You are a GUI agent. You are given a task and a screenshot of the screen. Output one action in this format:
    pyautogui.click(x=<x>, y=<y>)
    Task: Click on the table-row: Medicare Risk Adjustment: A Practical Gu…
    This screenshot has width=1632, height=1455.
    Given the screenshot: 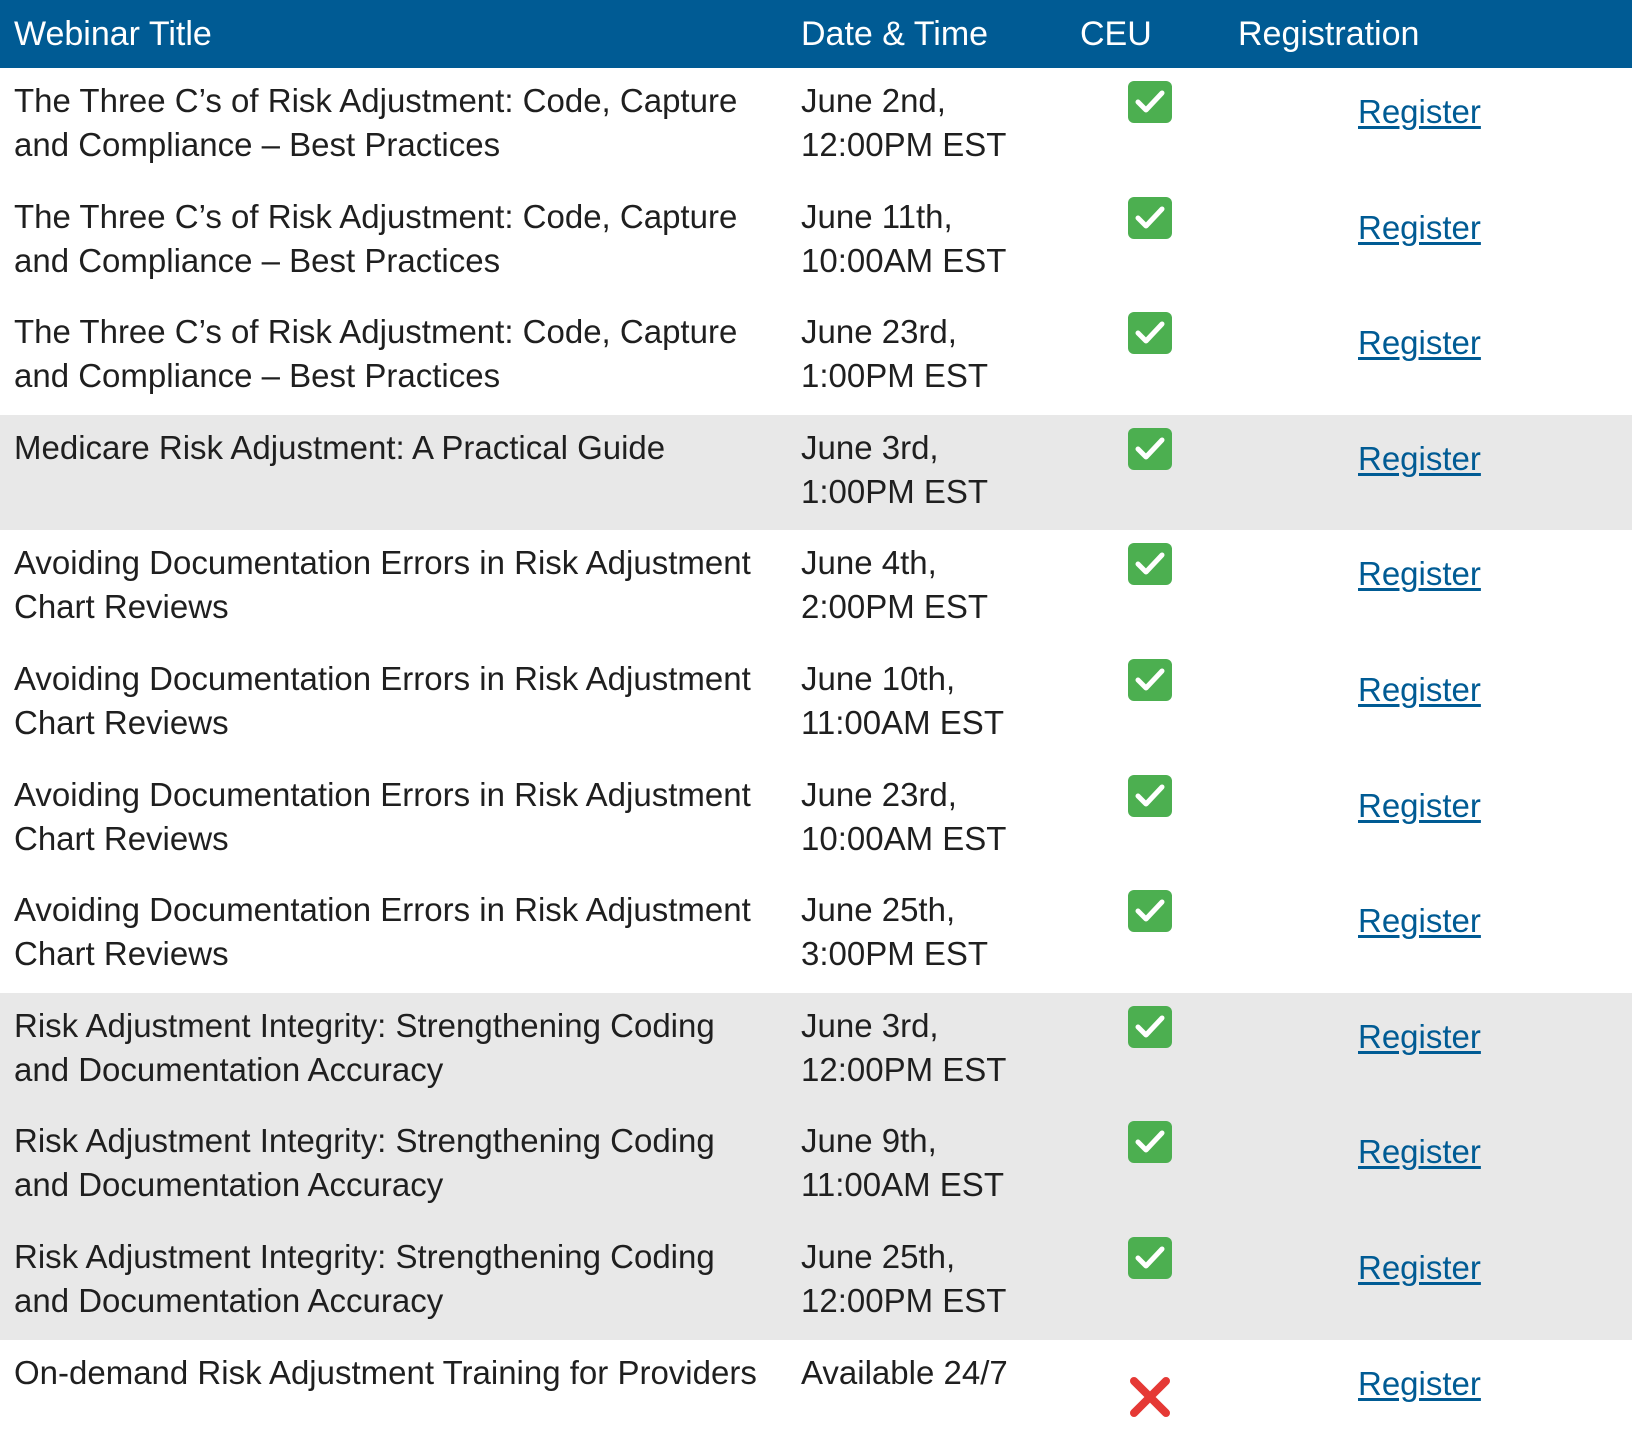 What is the action you would take?
    pyautogui.click(x=816, y=472)
    